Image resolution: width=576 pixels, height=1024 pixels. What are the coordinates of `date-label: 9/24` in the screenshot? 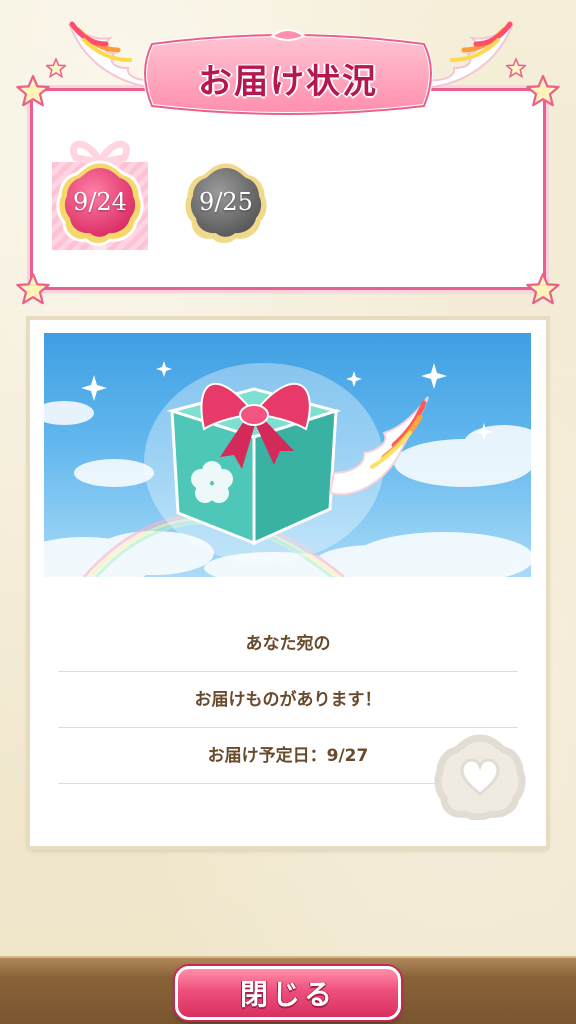 It's located at (100, 202).